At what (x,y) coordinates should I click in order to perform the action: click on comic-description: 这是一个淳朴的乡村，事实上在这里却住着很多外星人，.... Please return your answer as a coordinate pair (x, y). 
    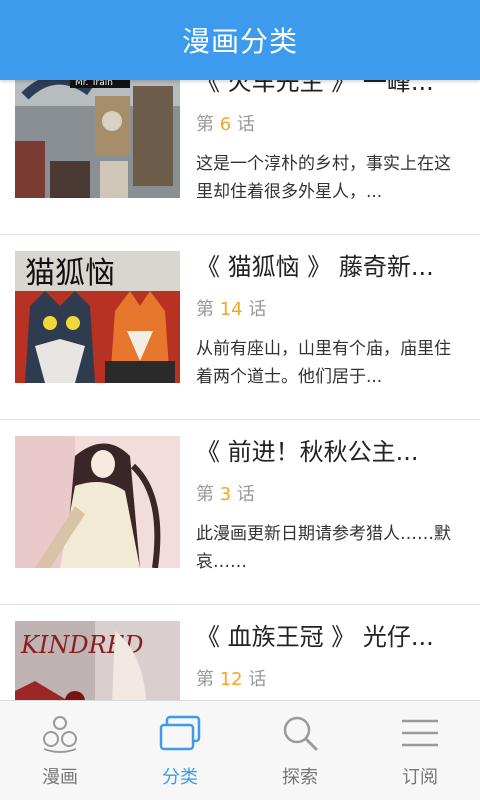
    Looking at the image, I should click on (323, 178).